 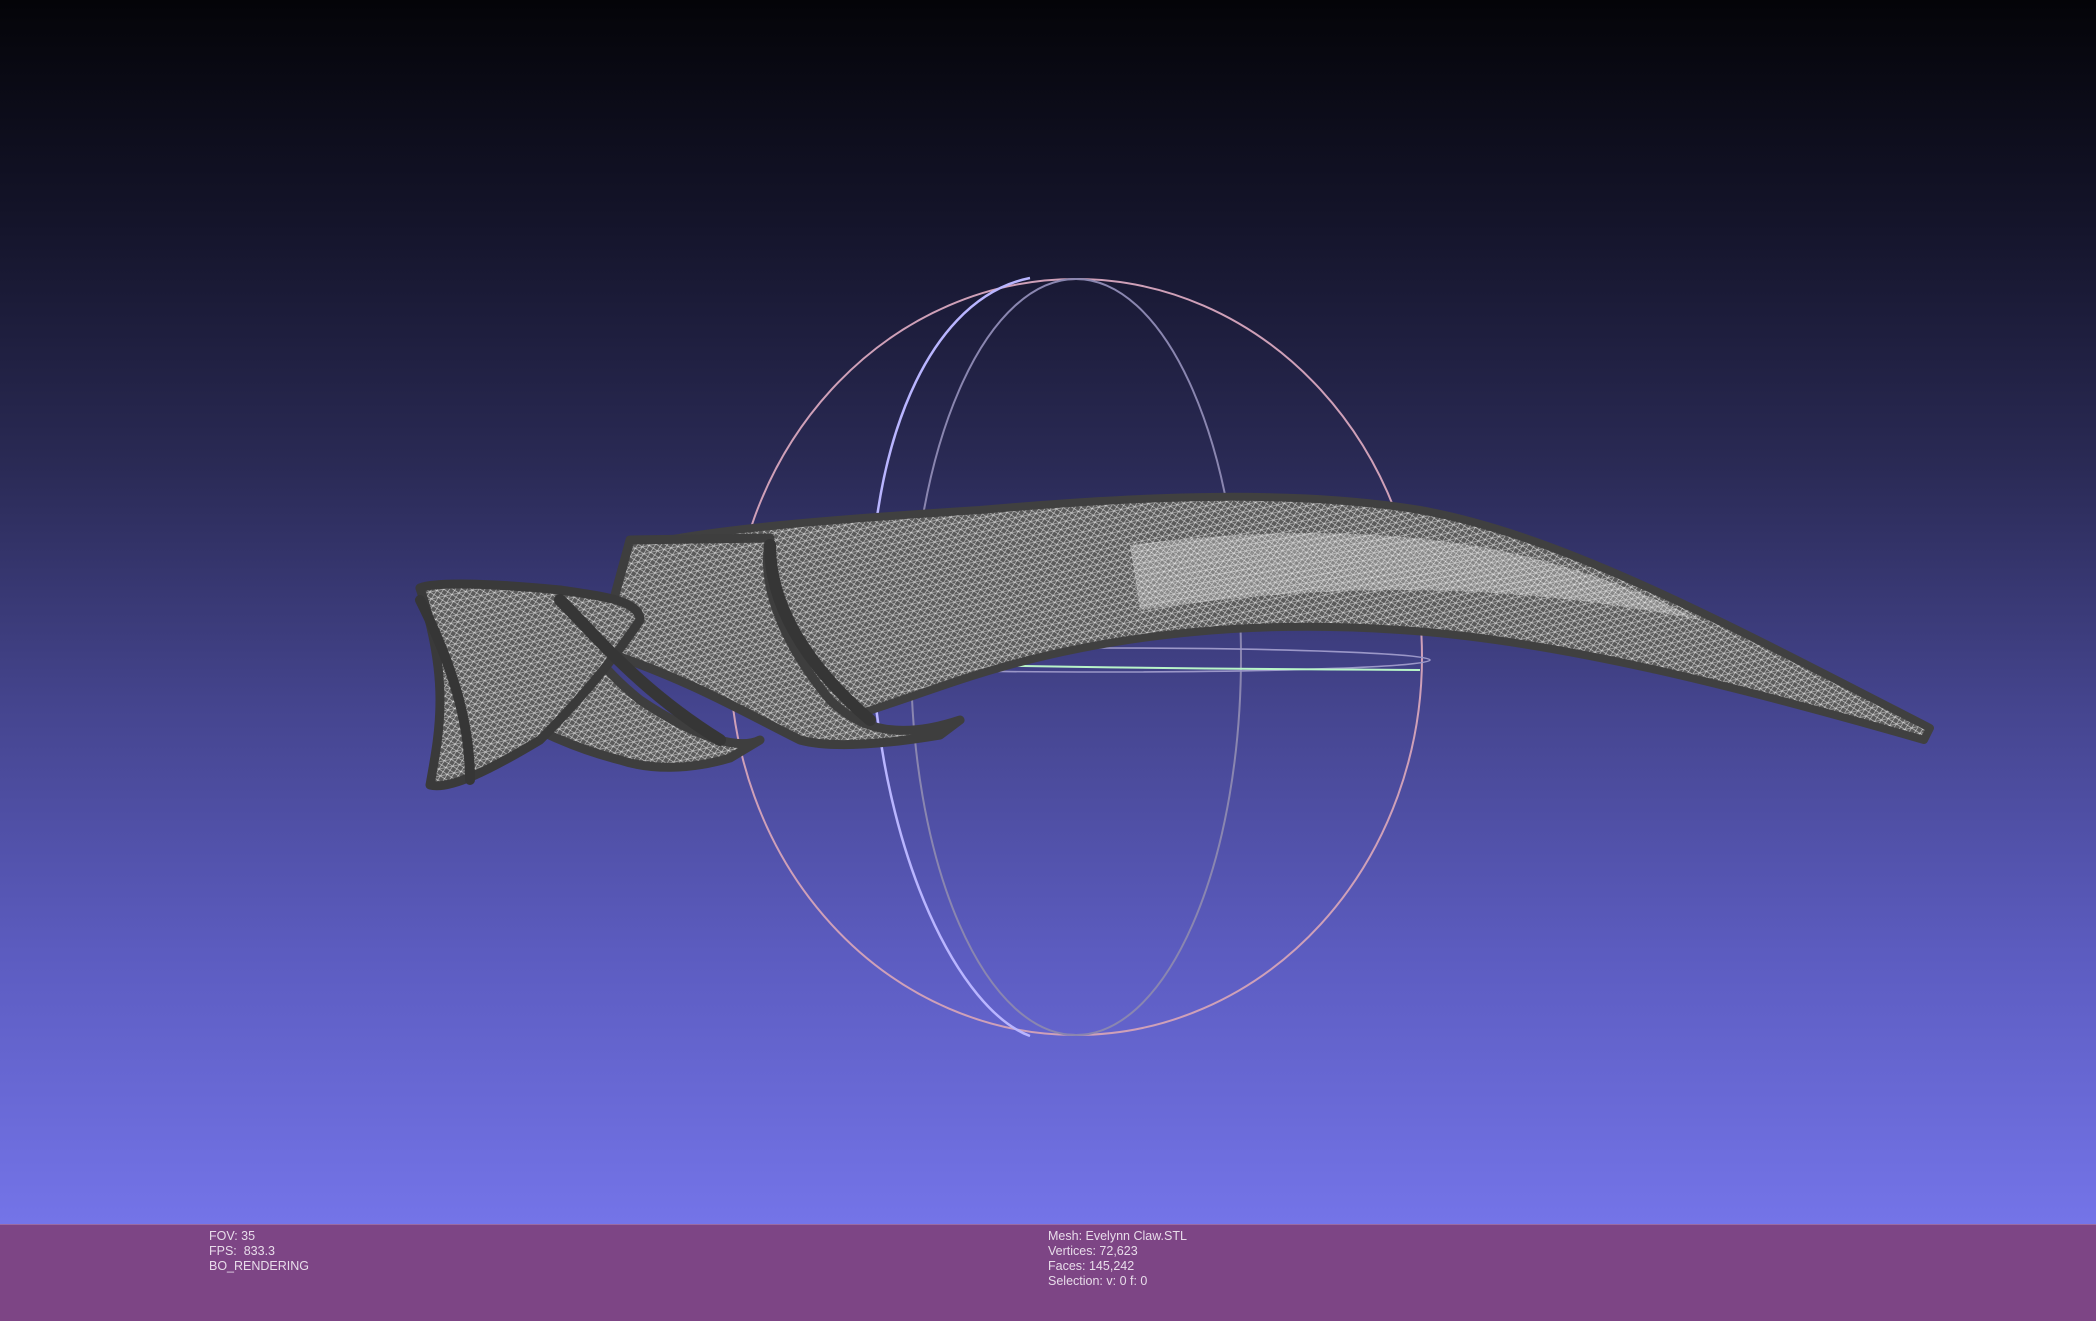 What do you see at coordinates (259, 1266) in the screenshot?
I see `rendering-mode-label: BO_RENDERING` at bounding box center [259, 1266].